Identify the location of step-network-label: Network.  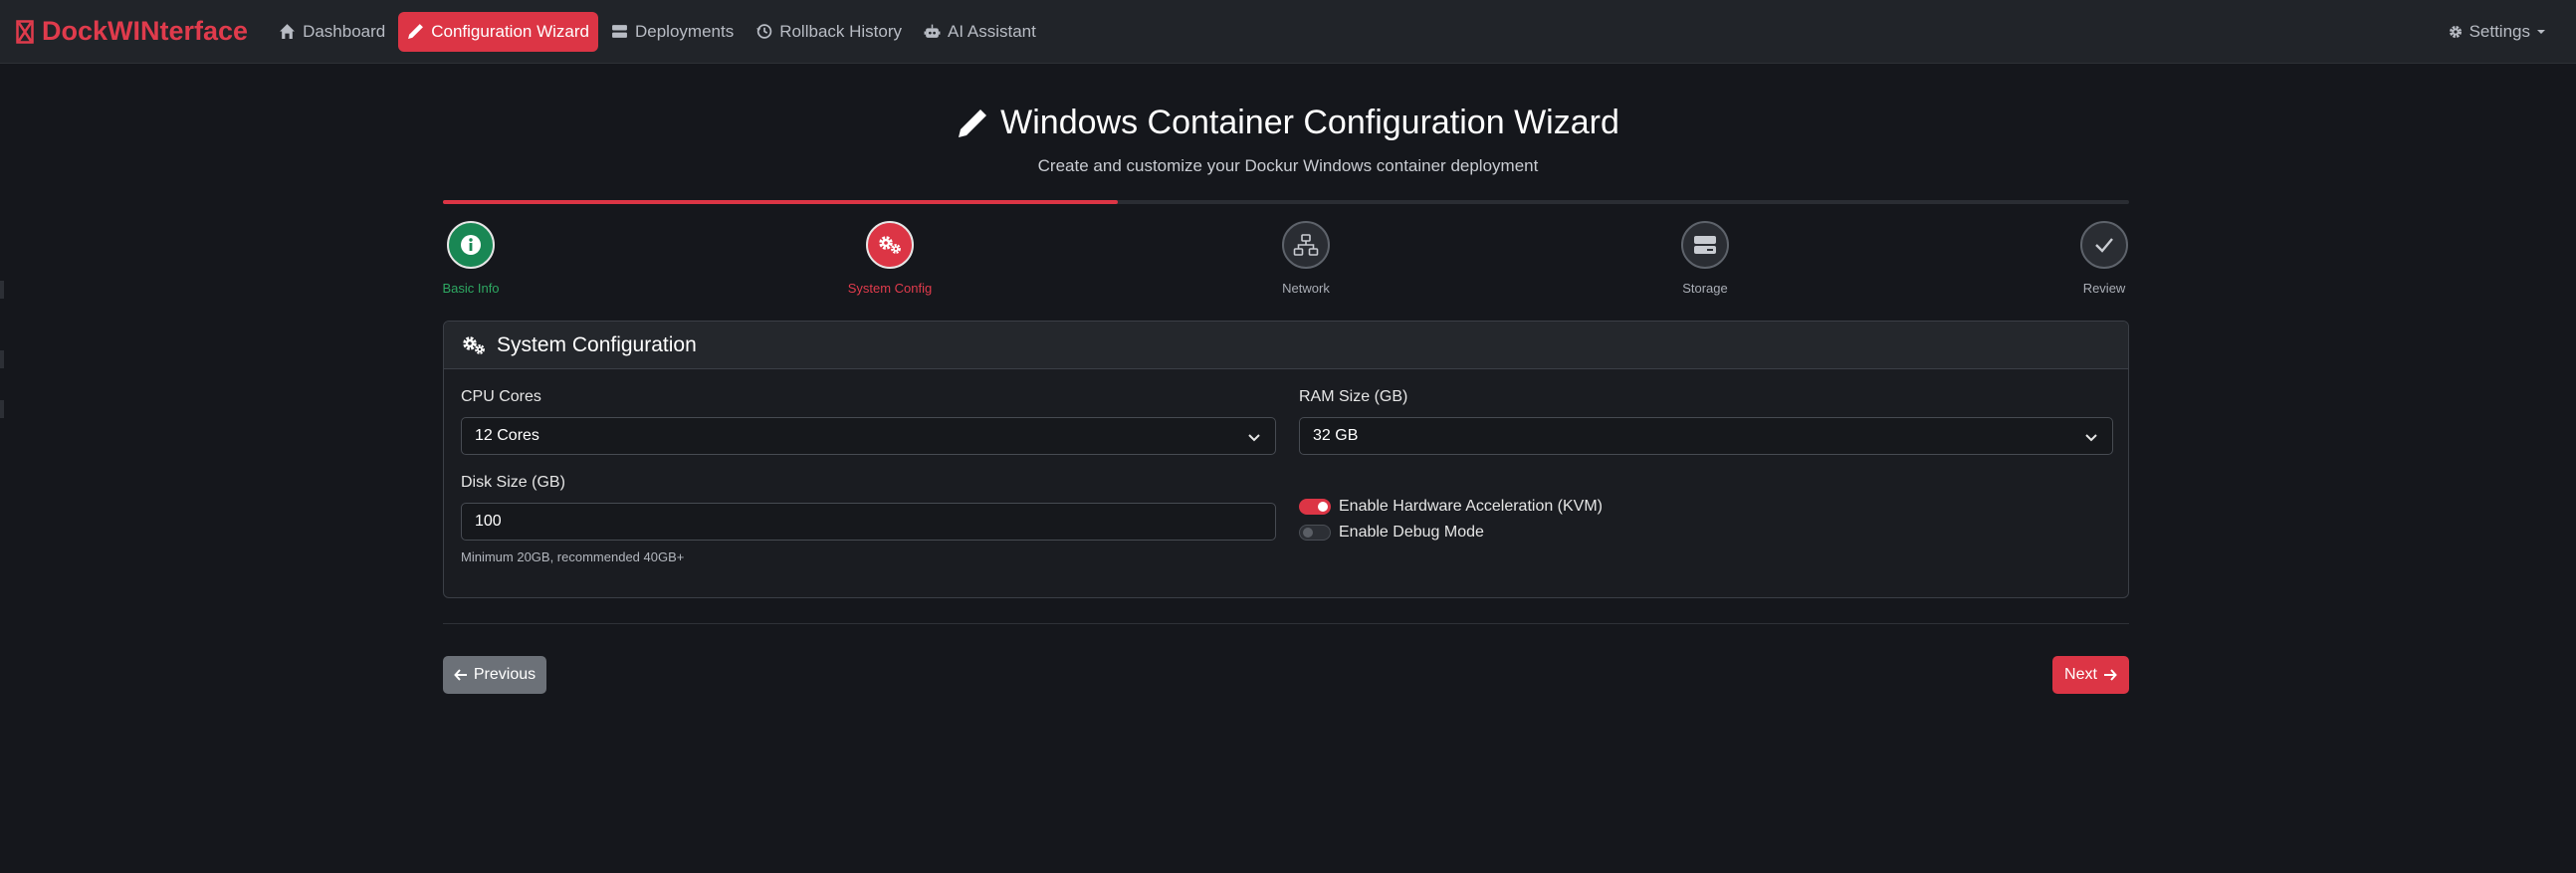
(1306, 288).